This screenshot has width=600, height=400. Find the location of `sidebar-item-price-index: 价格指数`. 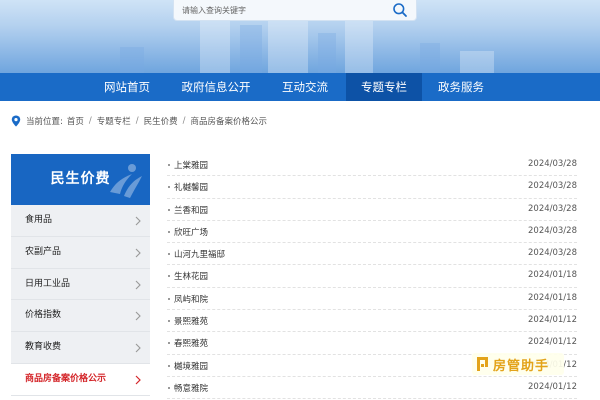

sidebar-item-price-index: 价格指数 is located at coordinates (80, 316).